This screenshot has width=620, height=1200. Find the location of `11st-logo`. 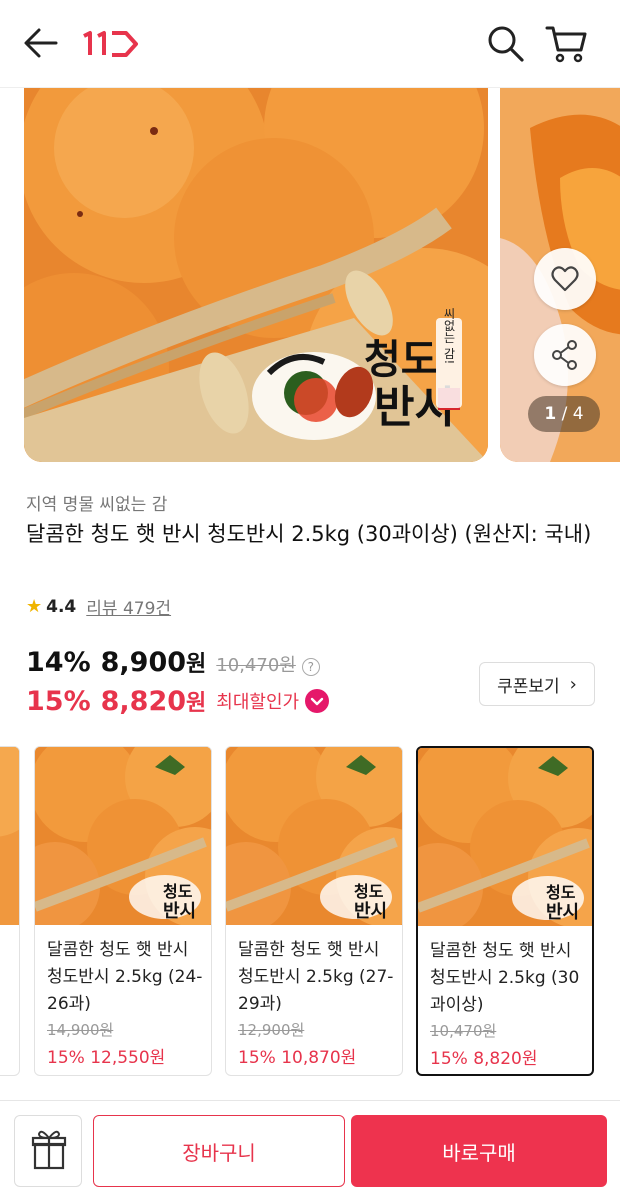

11st-logo is located at coordinates (110, 44).